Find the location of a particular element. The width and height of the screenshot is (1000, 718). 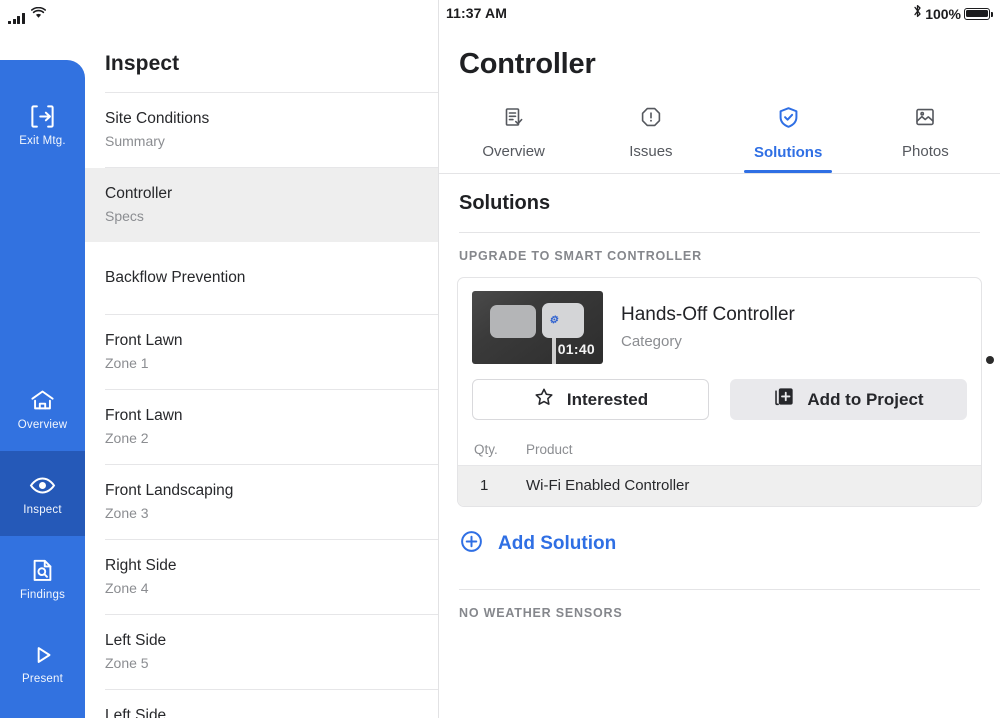

nav-rail-spacer is located at coordinates (42, 266).